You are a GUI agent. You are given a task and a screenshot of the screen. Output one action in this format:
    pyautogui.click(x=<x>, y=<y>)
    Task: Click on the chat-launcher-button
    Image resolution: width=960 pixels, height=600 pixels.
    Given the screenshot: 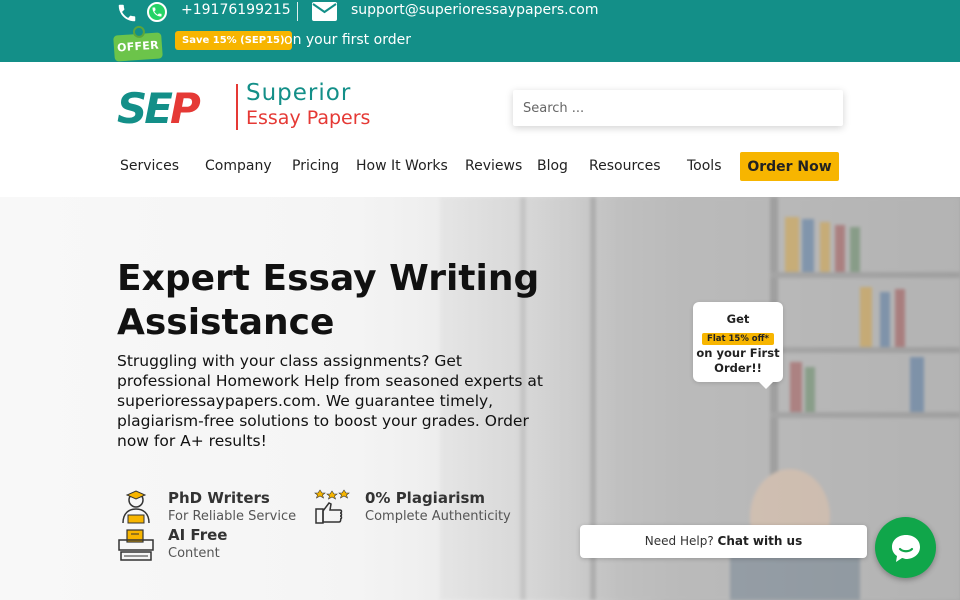 What is the action you would take?
    pyautogui.click(x=905, y=547)
    